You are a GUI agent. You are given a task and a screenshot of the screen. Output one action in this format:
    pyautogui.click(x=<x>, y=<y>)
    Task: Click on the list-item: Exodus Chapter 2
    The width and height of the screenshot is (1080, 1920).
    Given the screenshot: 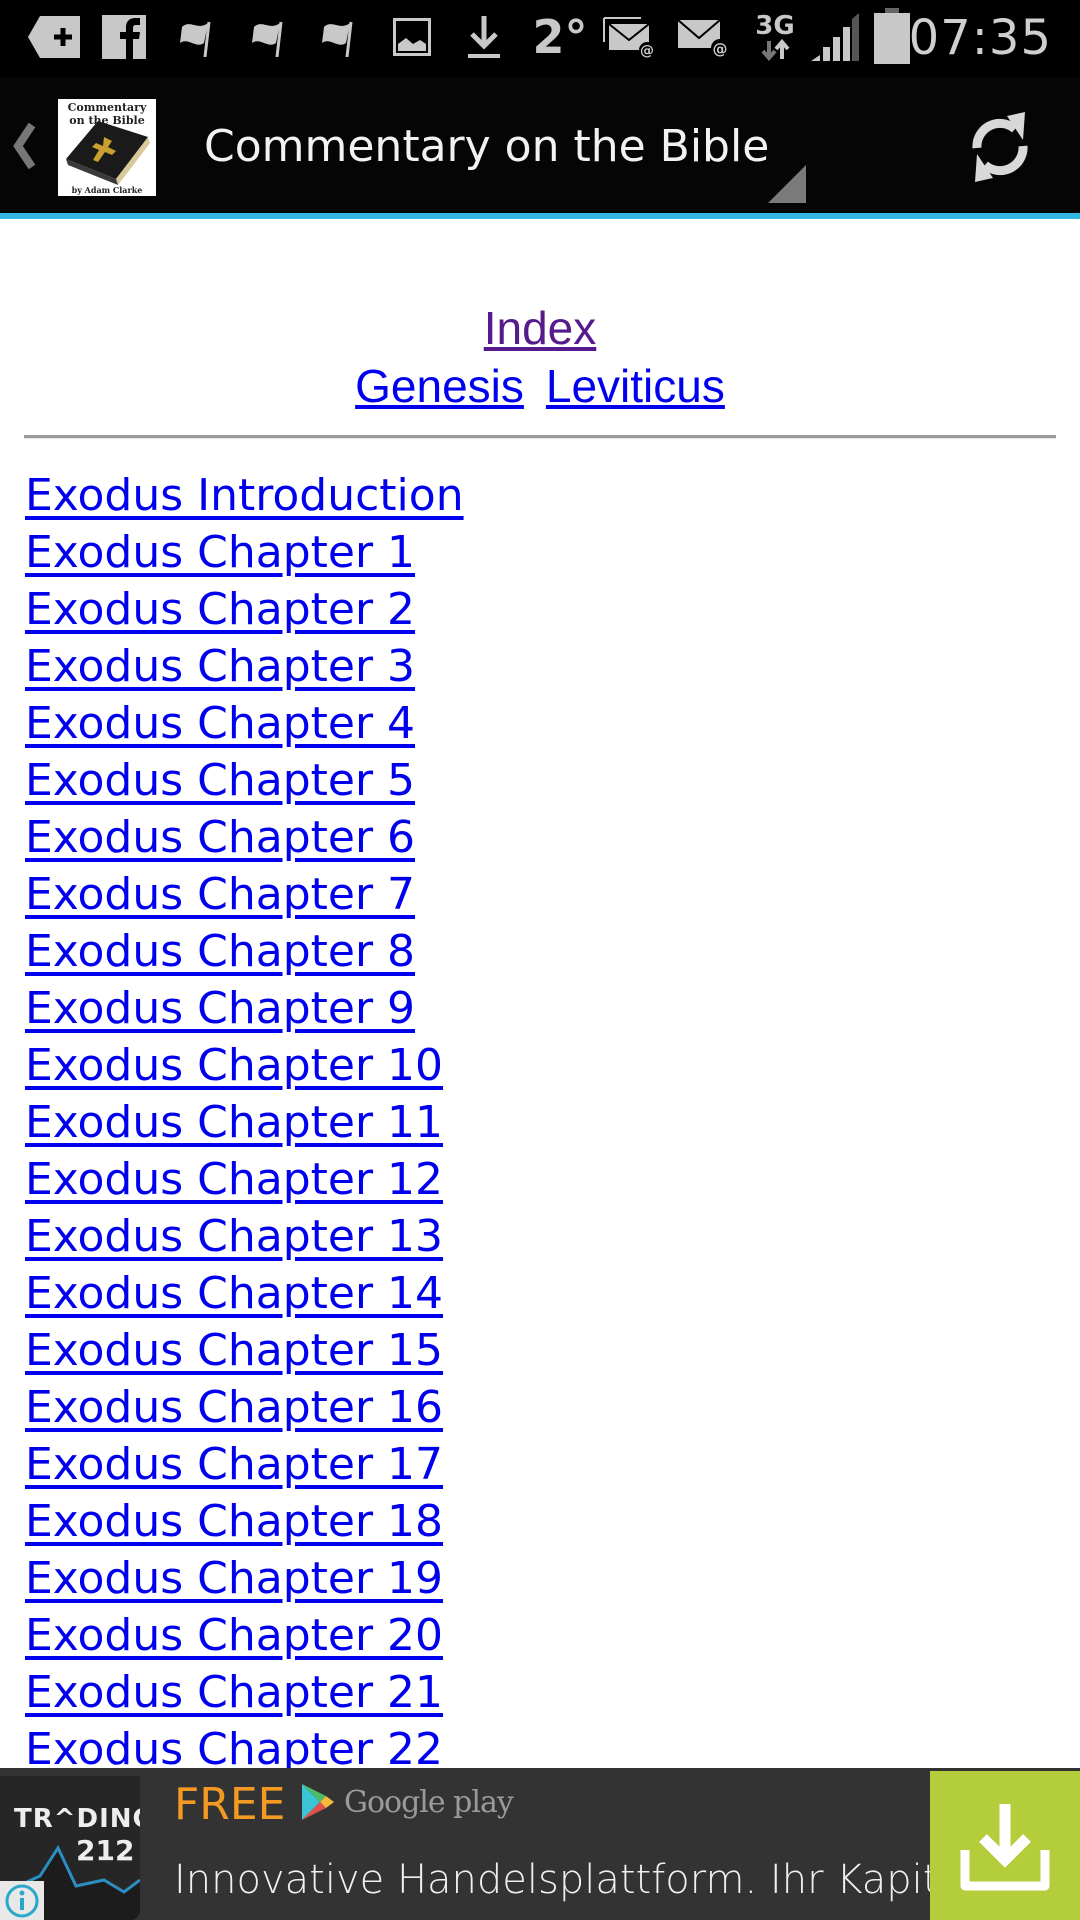 What is the action you would take?
    pyautogui.click(x=244, y=609)
    